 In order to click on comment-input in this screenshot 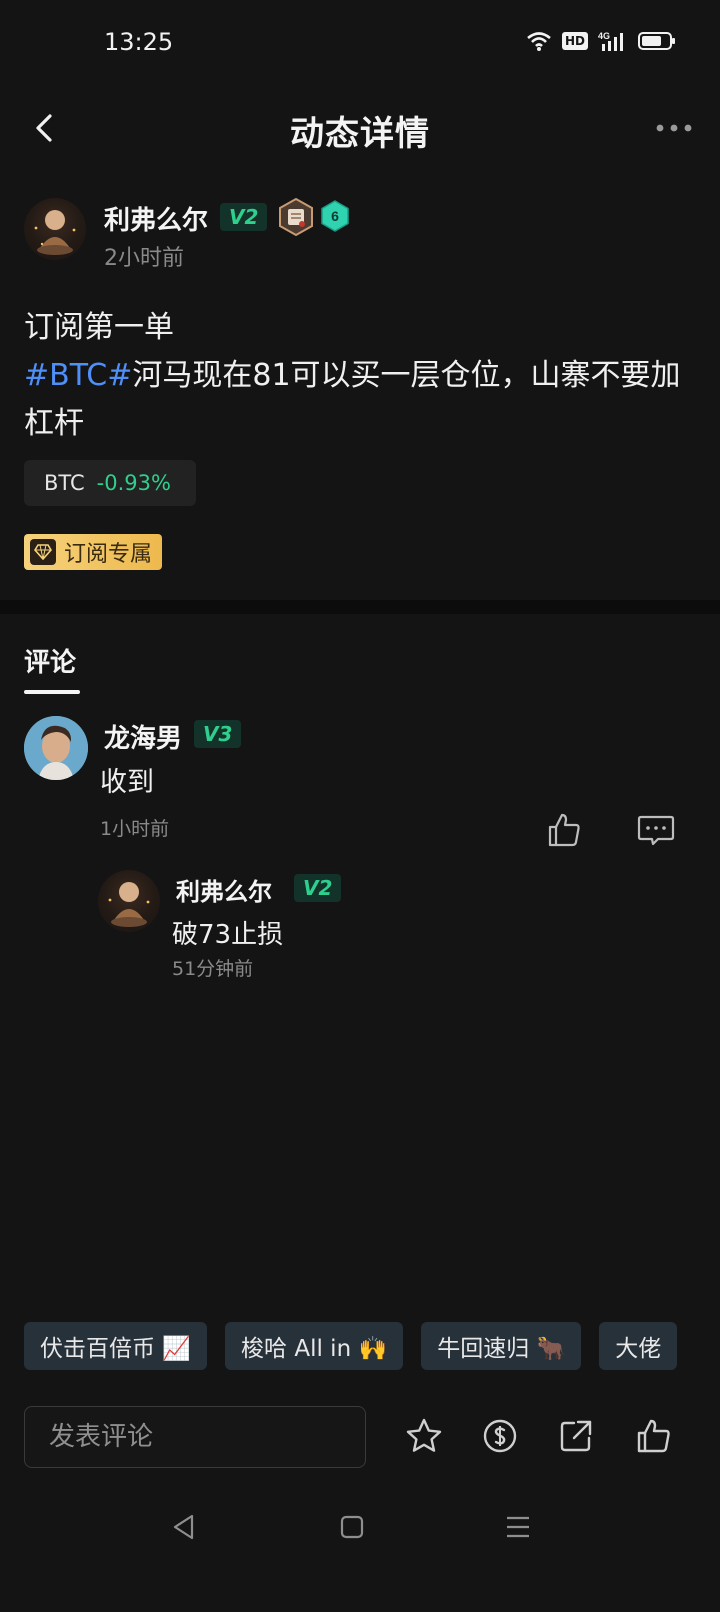, I will do `click(195, 1437)`.